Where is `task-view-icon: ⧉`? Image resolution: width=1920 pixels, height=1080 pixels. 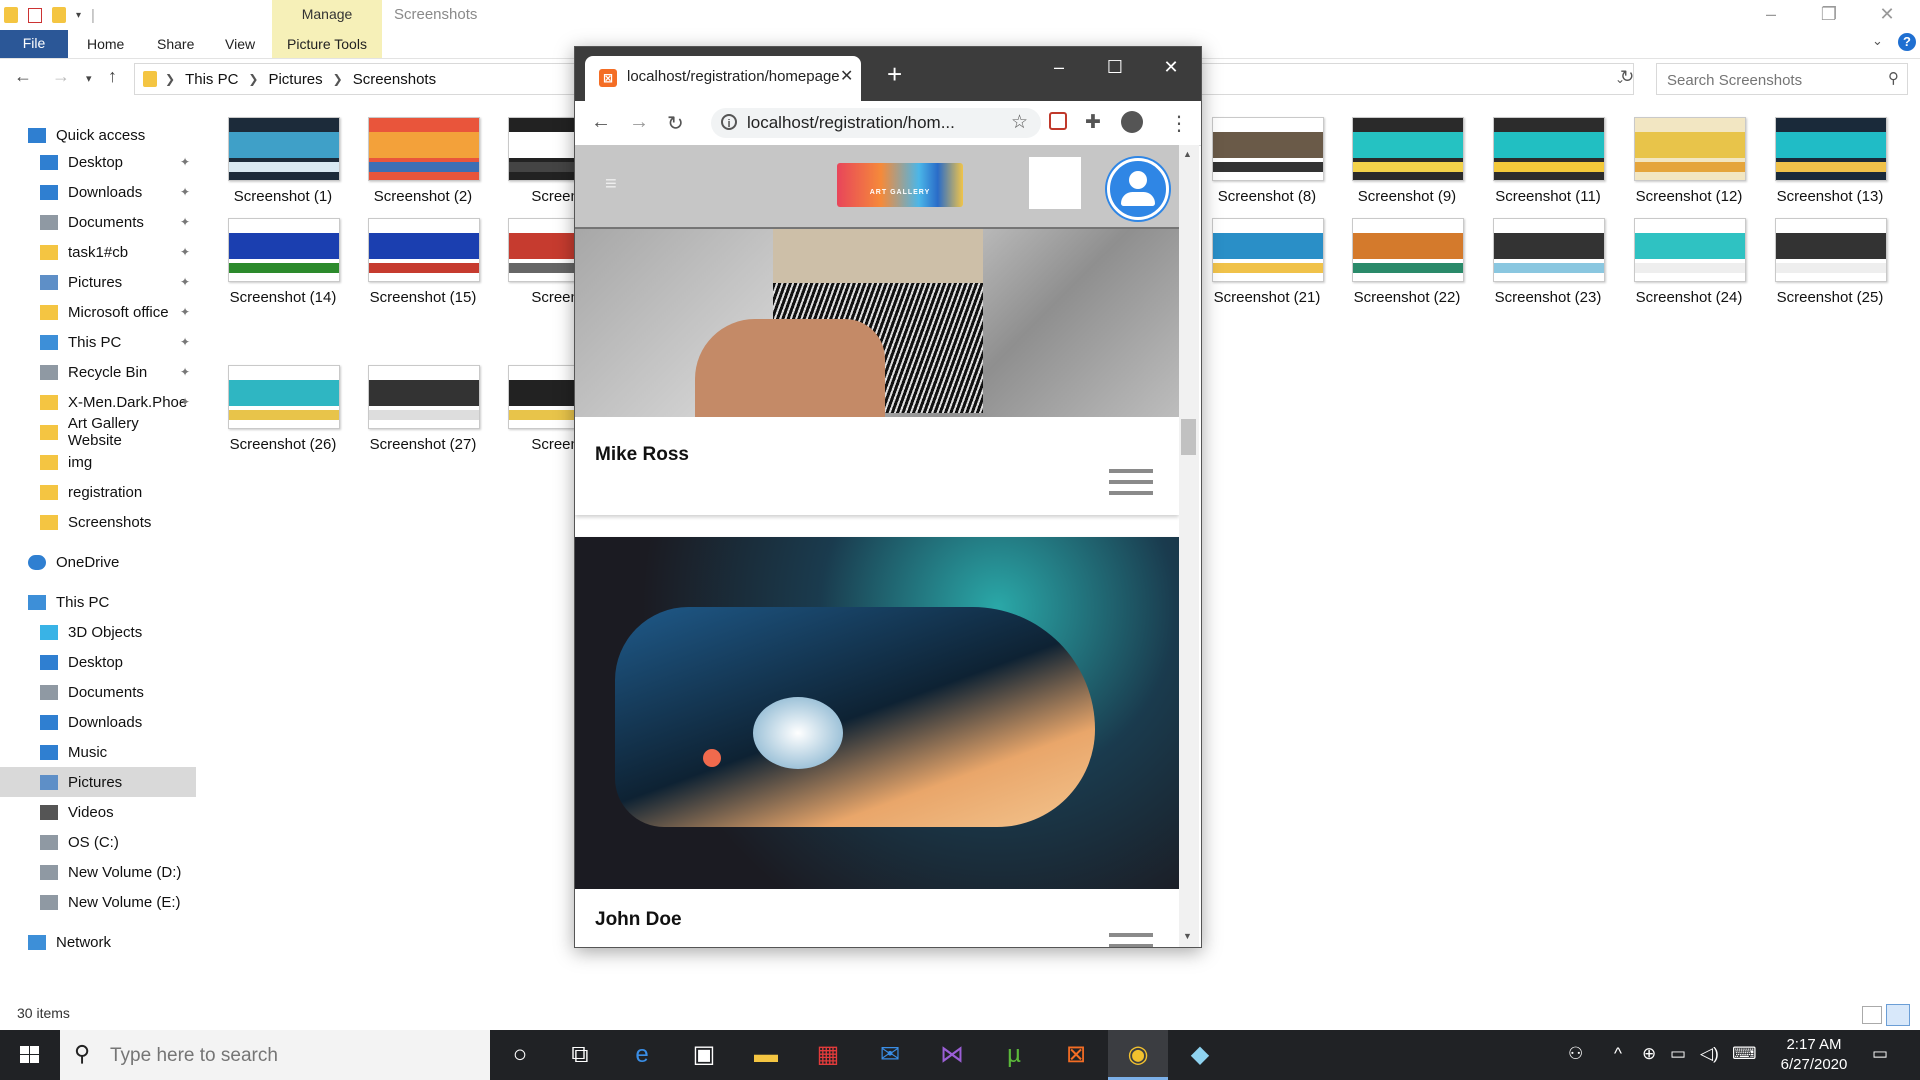 task-view-icon: ⧉ is located at coordinates (580, 1055).